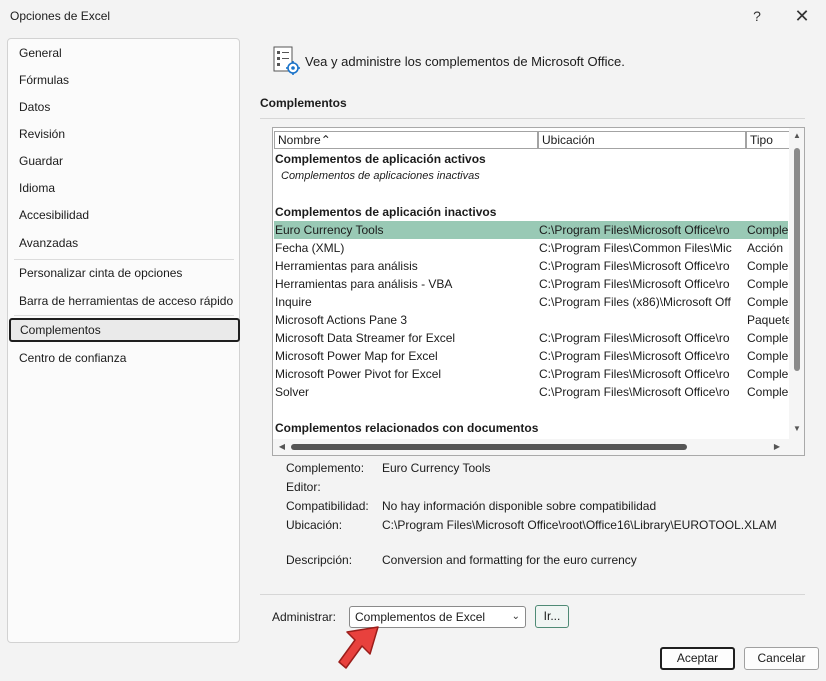 Image resolution: width=826 pixels, height=681 pixels. What do you see at coordinates (436, 468) in the screenshot?
I see `detail-value-complemento: Euro Currency Tools` at bounding box center [436, 468].